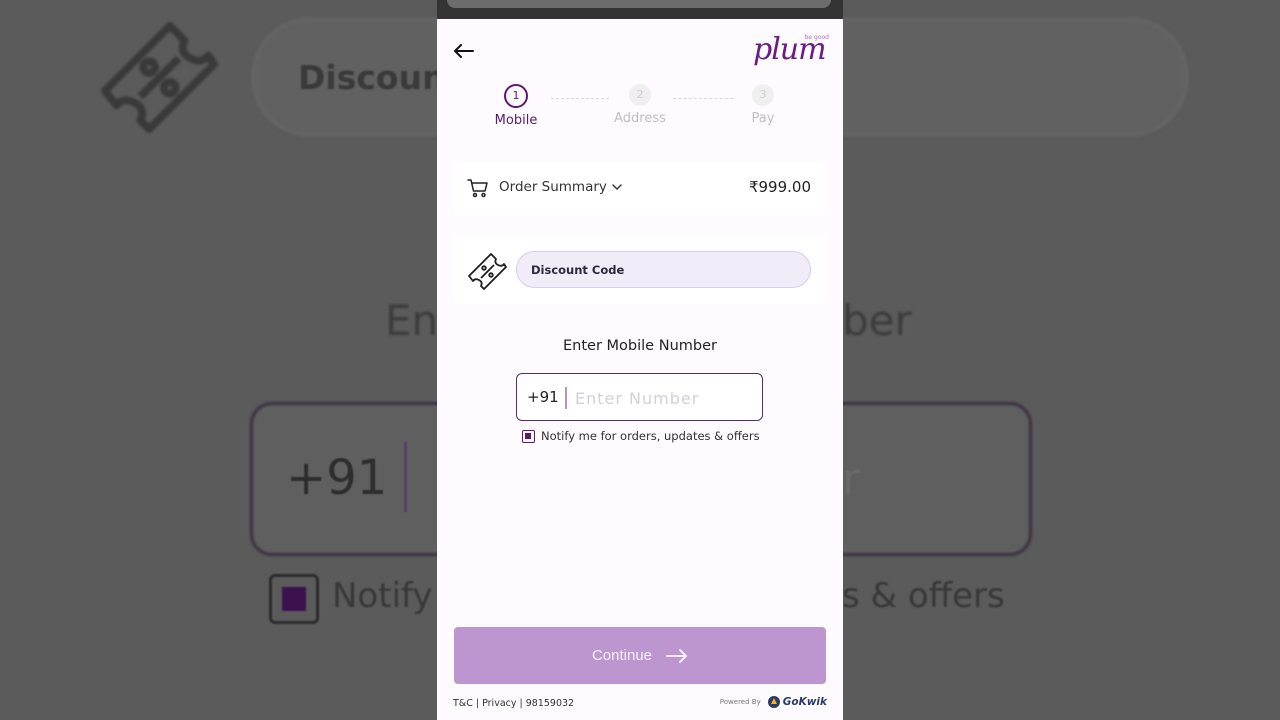 This screenshot has height=720, width=1280. I want to click on background-ticket-icon, so click(159, 77).